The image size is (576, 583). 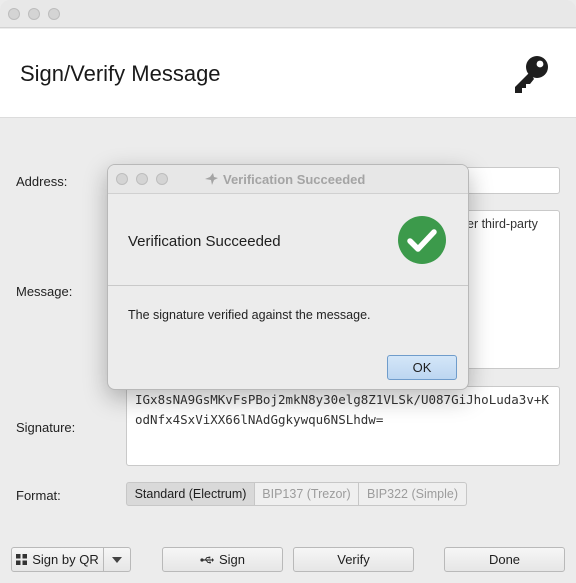 I want to click on ok-button: OK, so click(x=422, y=367).